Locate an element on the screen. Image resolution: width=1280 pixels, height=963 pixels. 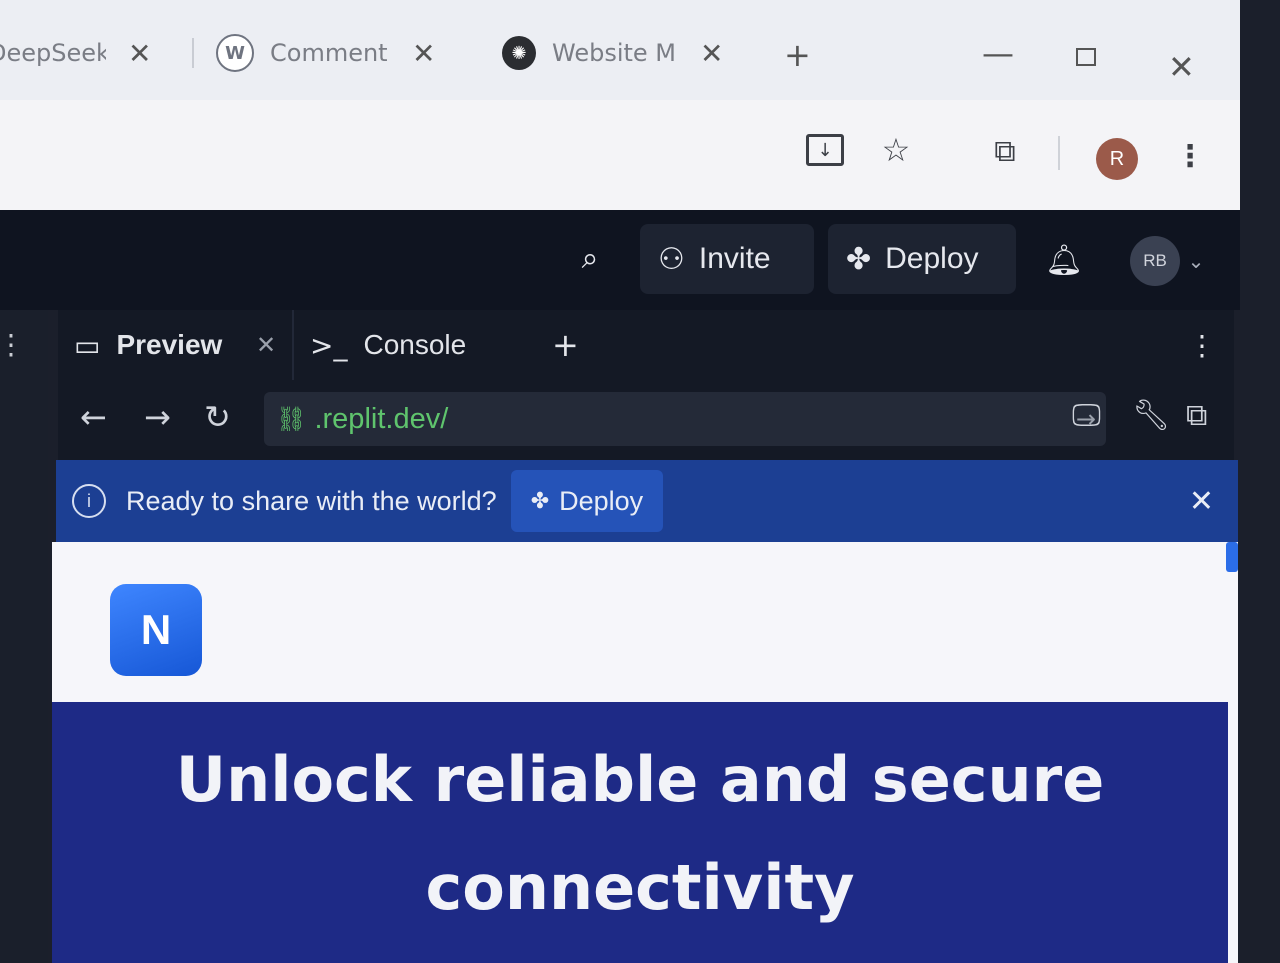
terminal-icon: >_ is located at coordinates (329, 345).